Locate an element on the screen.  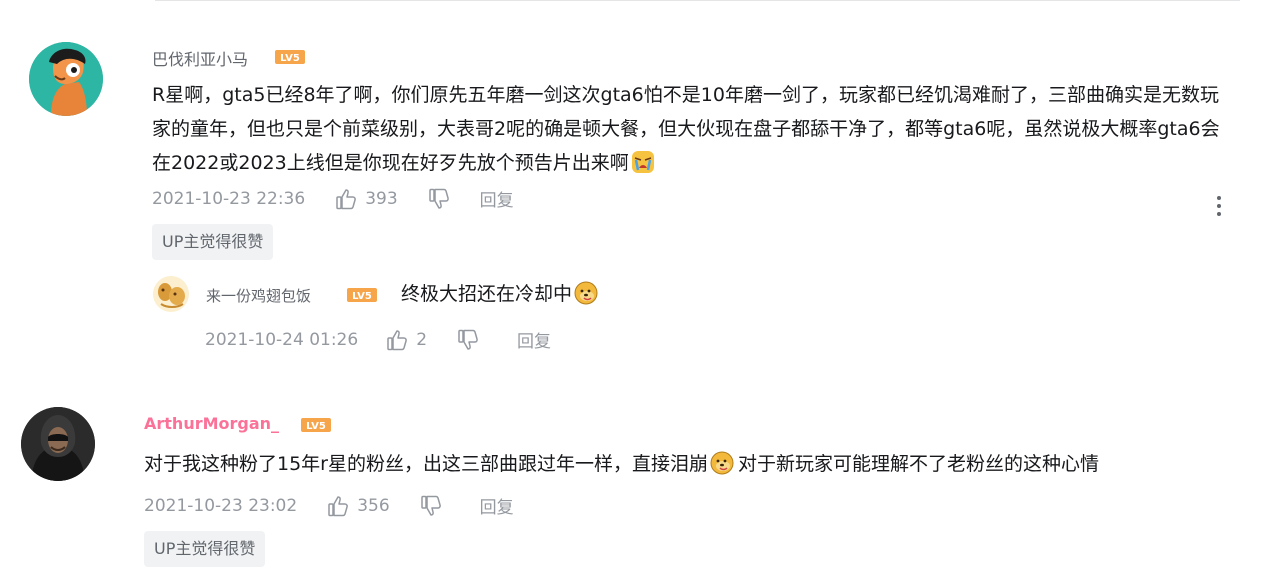
reply-avatar-image is located at coordinates (171, 294).